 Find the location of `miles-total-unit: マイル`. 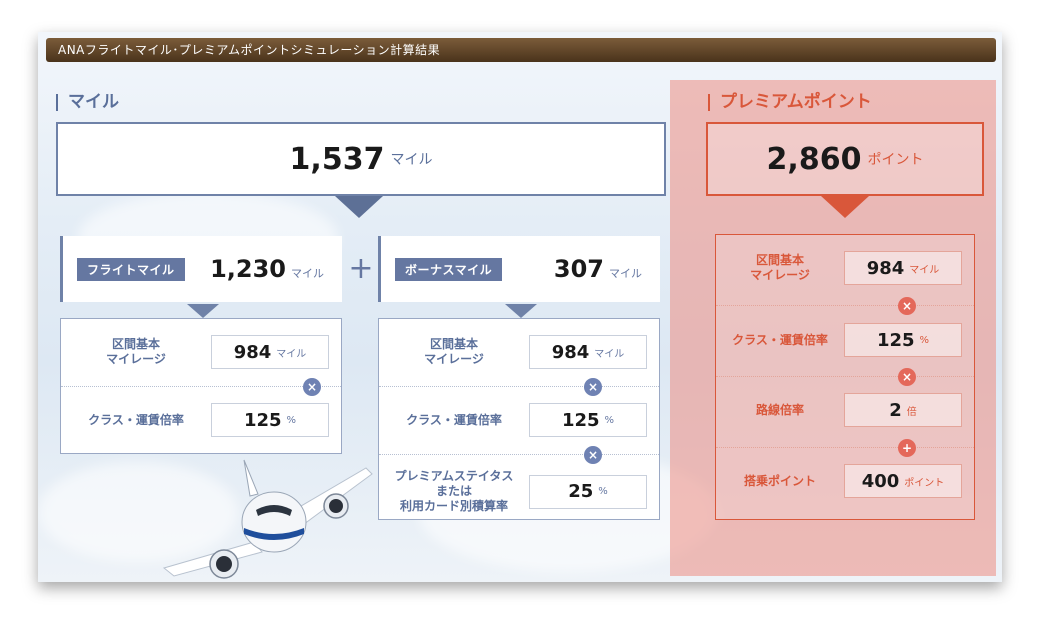

miles-total-unit: マイル is located at coordinates (411, 160).